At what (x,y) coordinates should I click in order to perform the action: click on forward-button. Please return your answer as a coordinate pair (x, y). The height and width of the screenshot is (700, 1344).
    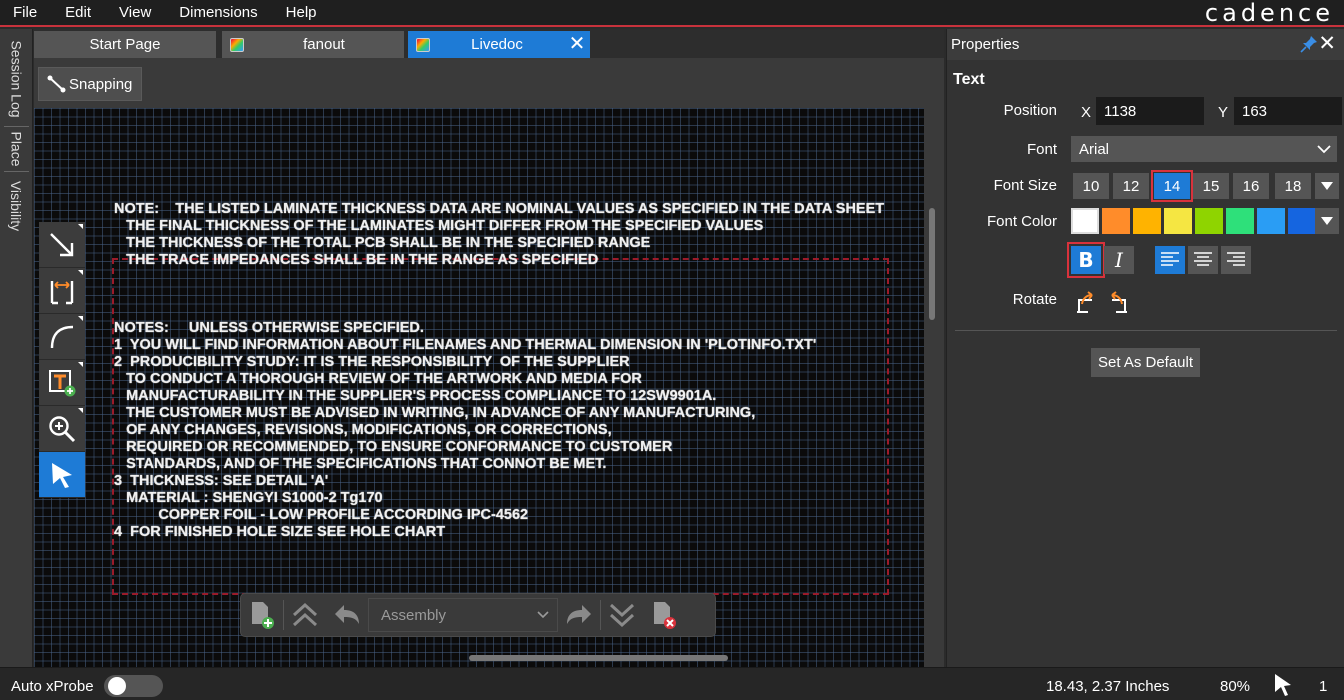
    Looking at the image, I should click on (579, 615).